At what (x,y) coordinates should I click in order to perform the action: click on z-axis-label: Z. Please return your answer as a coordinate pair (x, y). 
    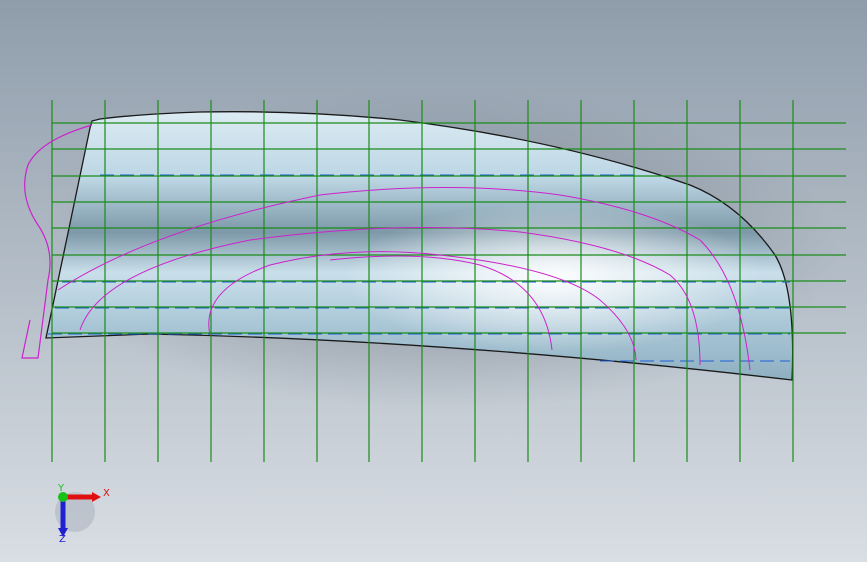
    Looking at the image, I should click on (62, 539).